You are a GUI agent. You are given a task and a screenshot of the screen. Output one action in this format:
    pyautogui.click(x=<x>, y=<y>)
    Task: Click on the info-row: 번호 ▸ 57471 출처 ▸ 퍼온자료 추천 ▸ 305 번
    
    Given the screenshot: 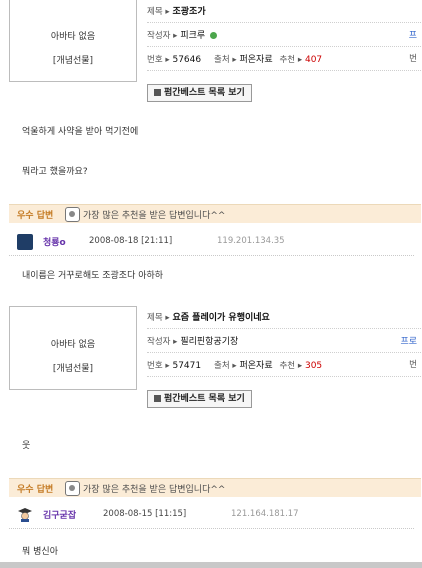 What is the action you would take?
    pyautogui.click(x=284, y=367)
    